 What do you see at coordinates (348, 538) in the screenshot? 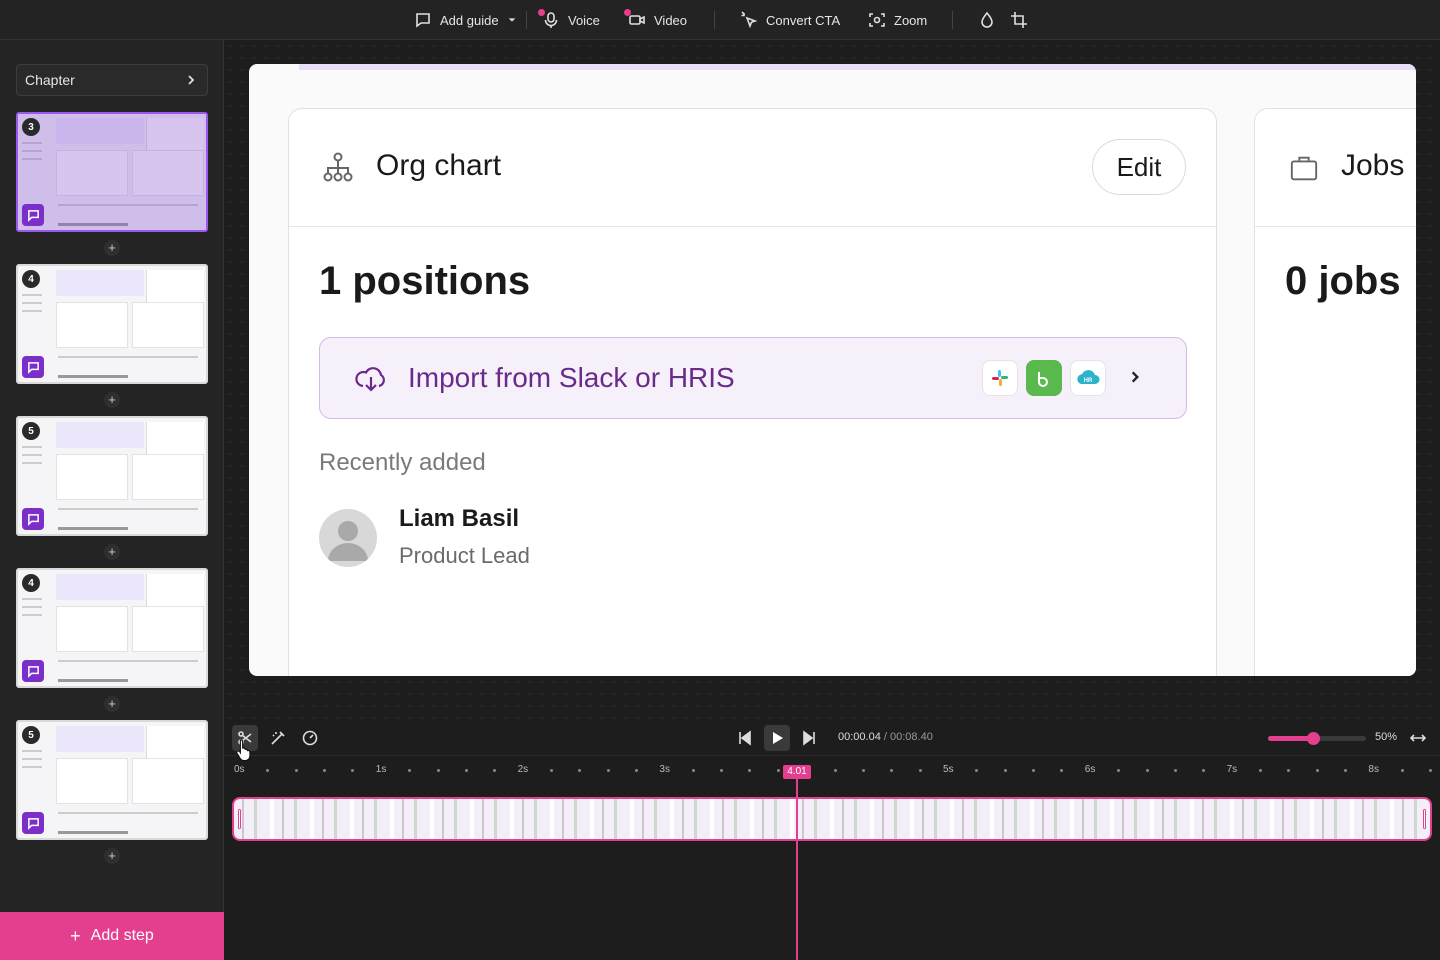
I see `avatar` at bounding box center [348, 538].